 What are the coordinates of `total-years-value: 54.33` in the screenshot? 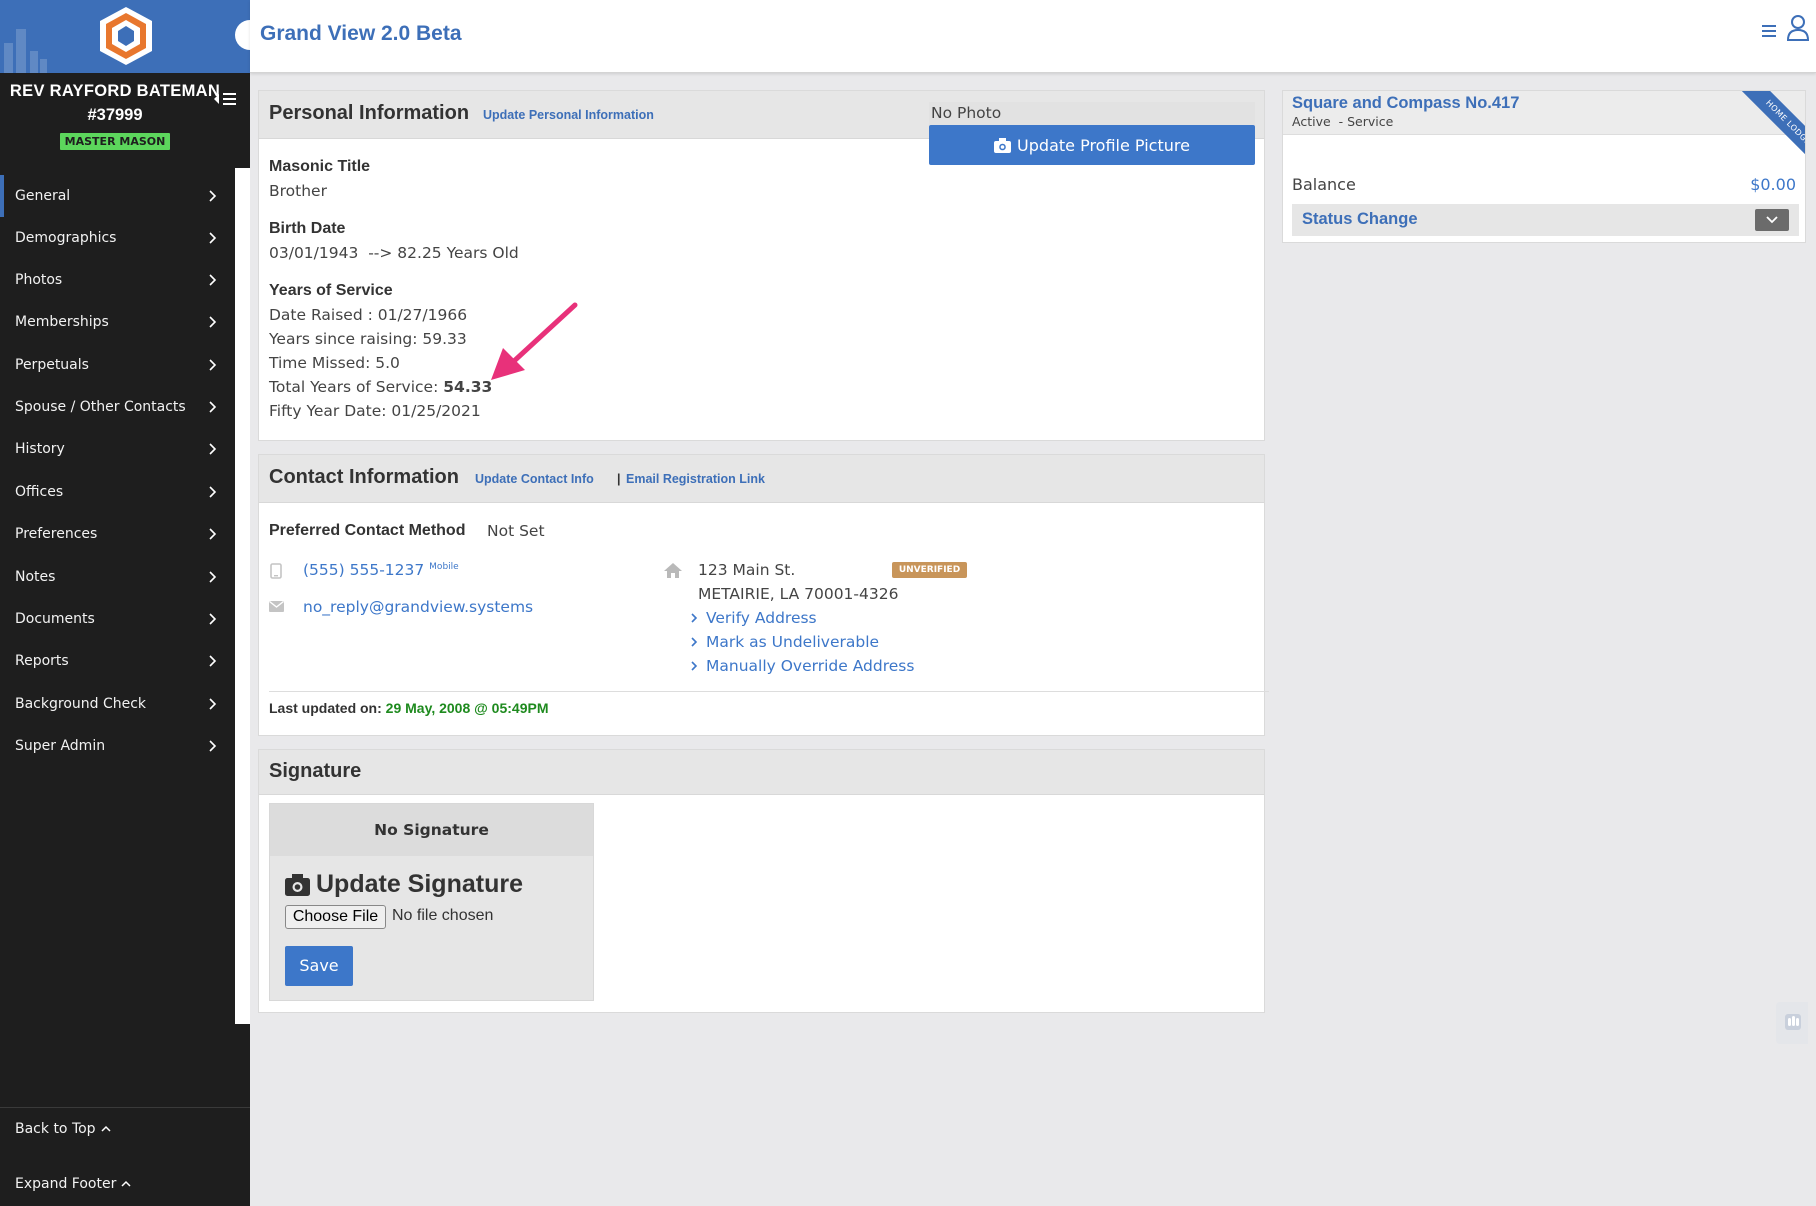 It's located at (468, 387).